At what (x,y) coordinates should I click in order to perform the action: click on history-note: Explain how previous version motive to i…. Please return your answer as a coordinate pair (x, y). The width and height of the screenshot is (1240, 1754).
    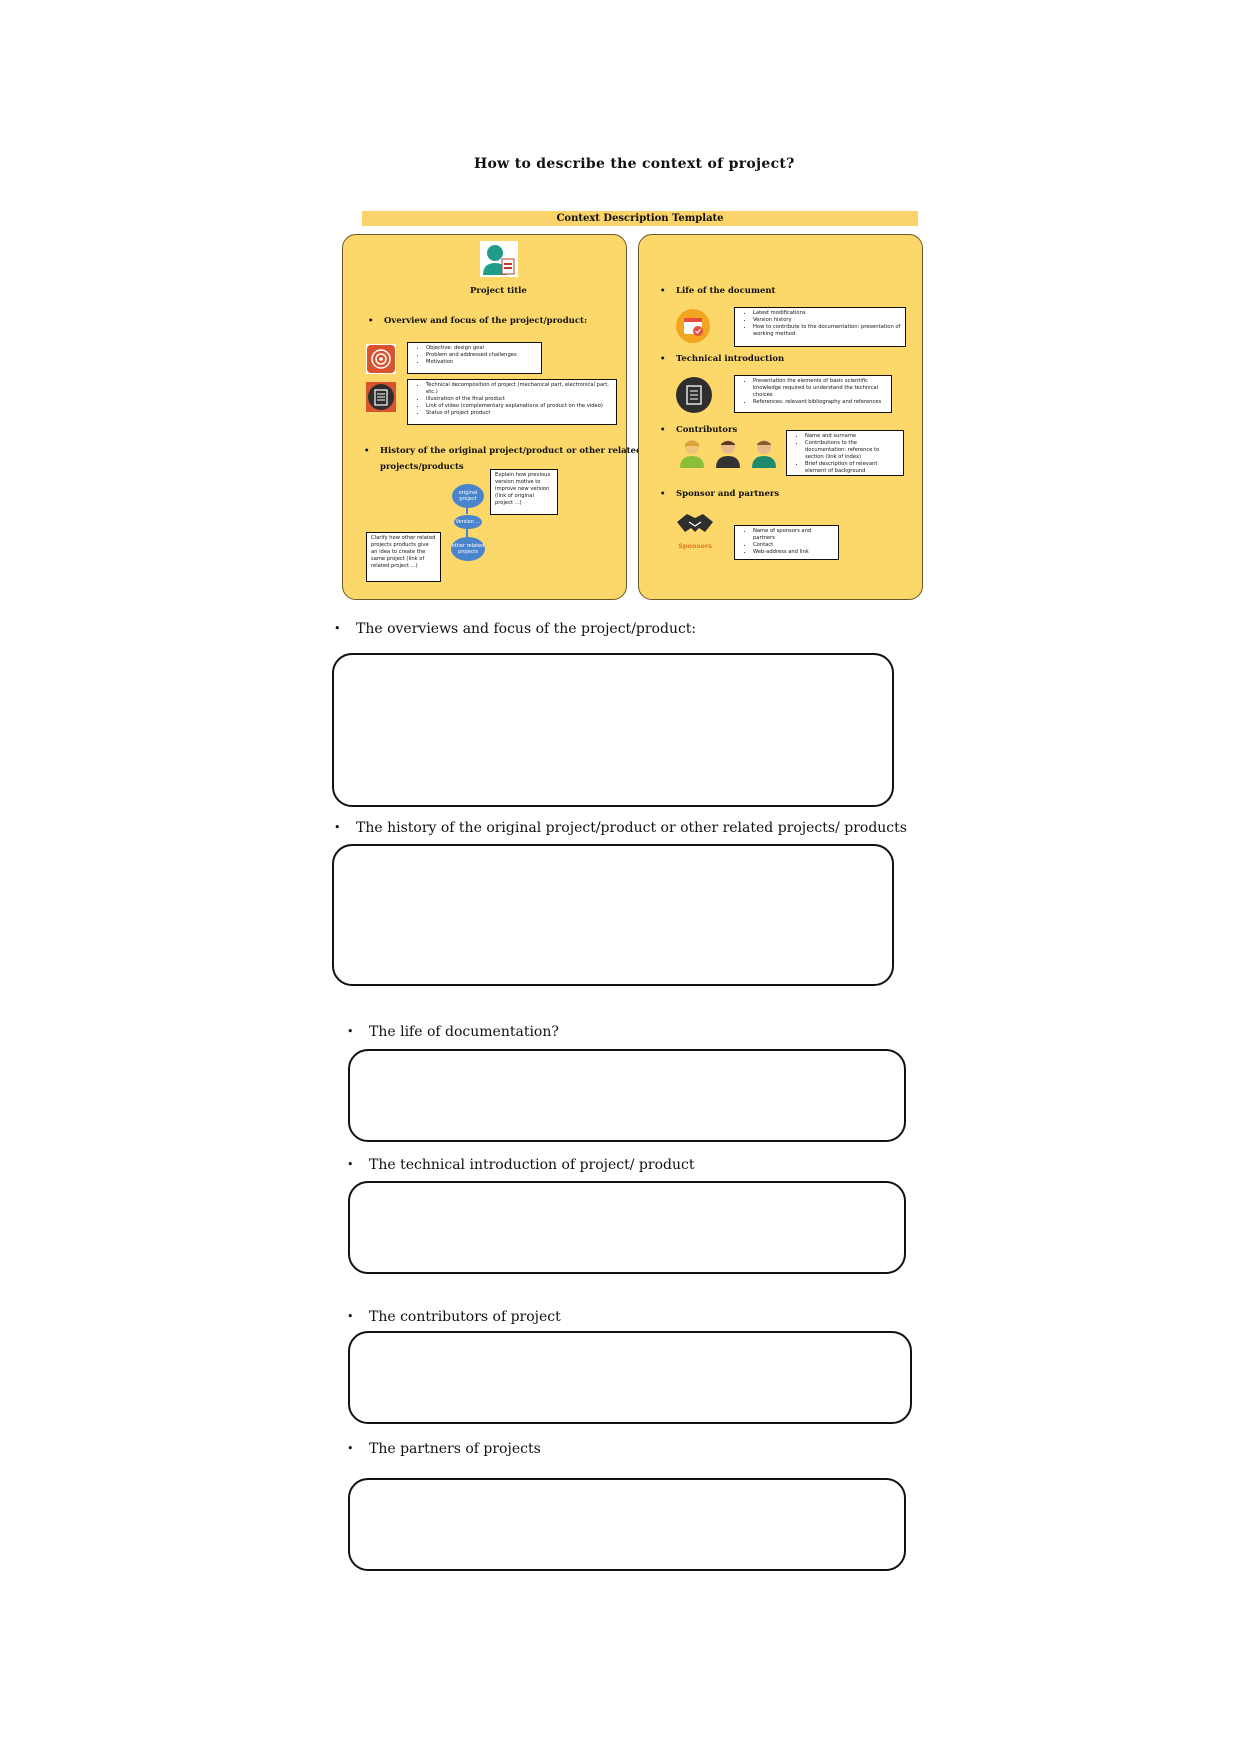
    Looking at the image, I should click on (524, 492).